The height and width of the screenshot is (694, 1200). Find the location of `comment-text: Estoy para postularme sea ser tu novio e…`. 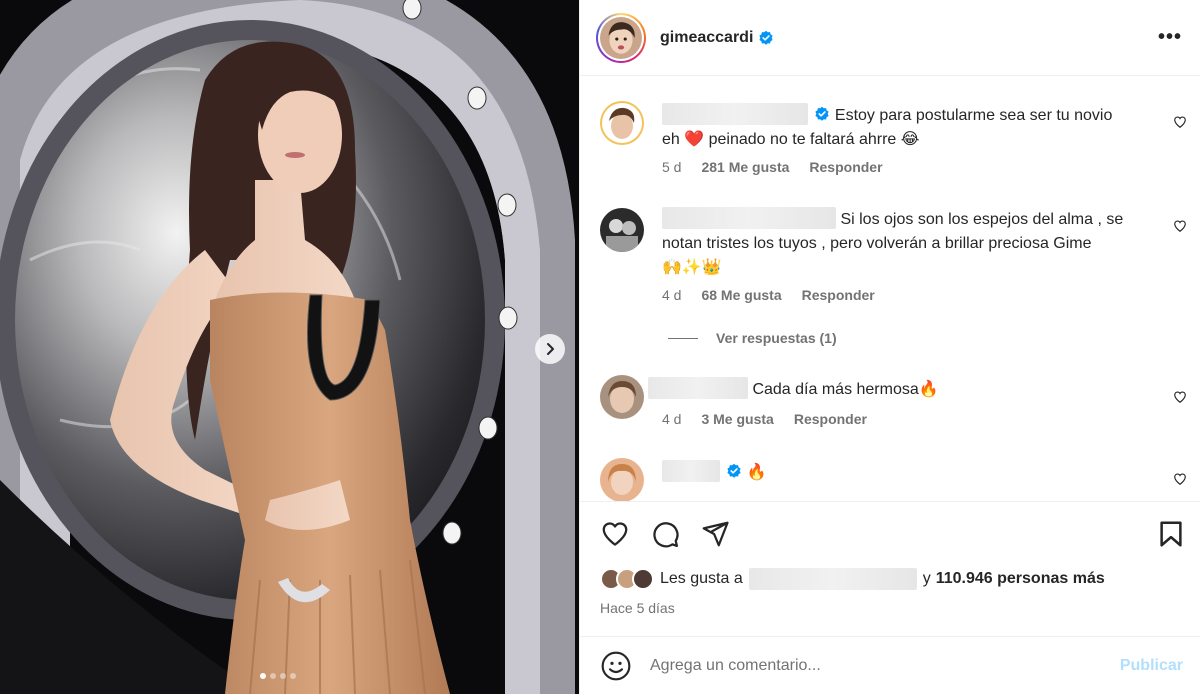

comment-text: Estoy para postularme sea ser tu novio e… is located at coordinates (902, 127).